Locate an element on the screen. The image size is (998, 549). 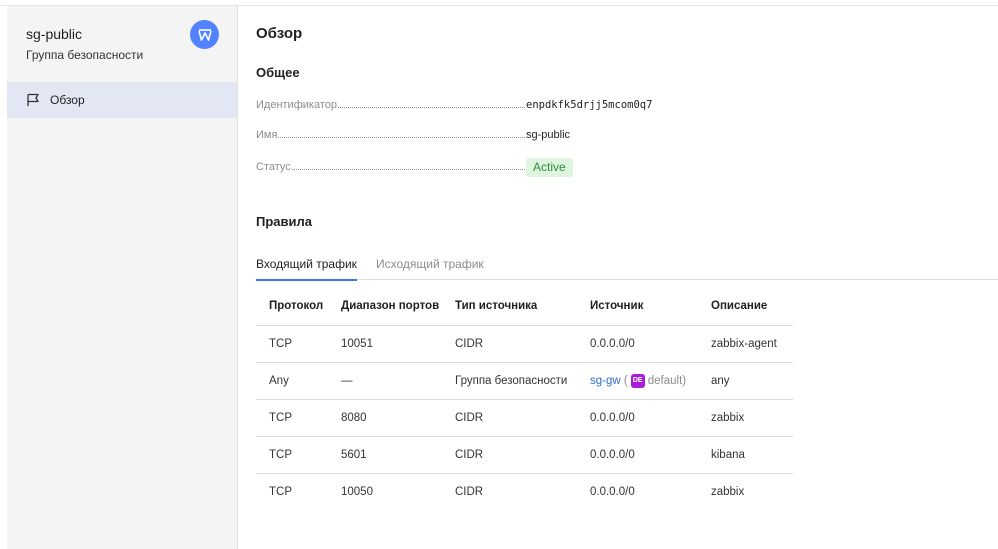
property-value-id: enpdkfk5drjj5mcom0q7 is located at coordinates (589, 105).